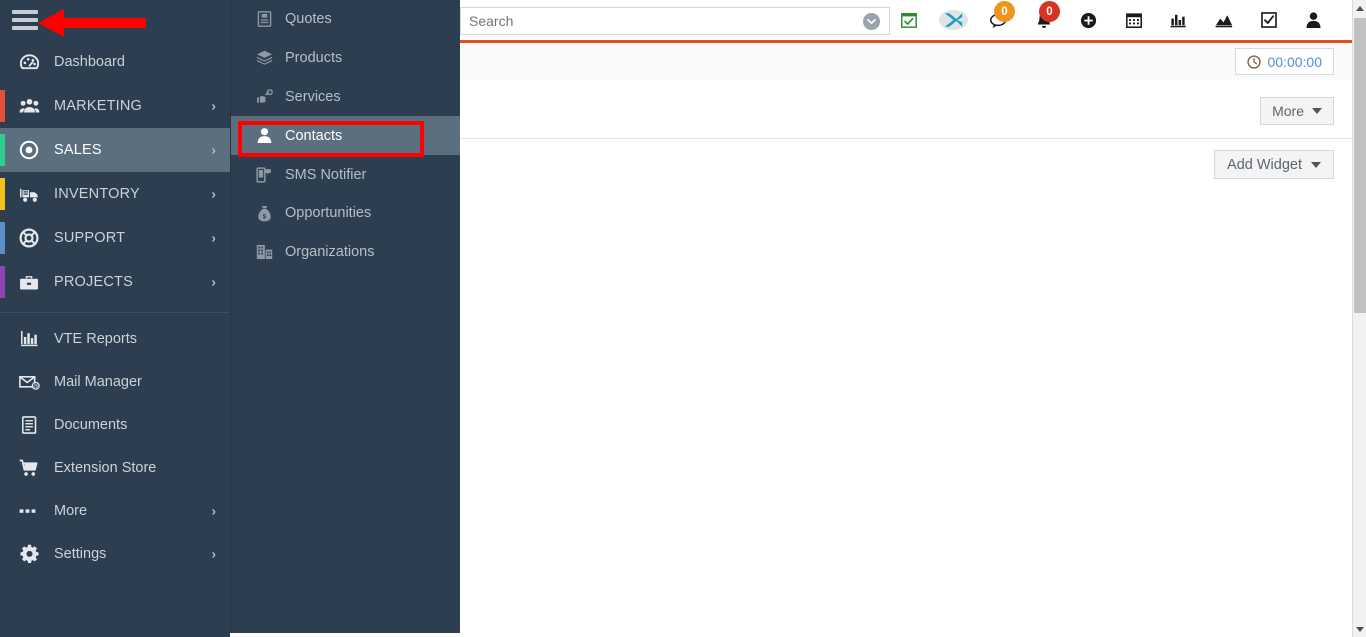 This screenshot has width=1366, height=637. I want to click on submenu-item-sms-notifier: SMS Notifier, so click(345, 174).